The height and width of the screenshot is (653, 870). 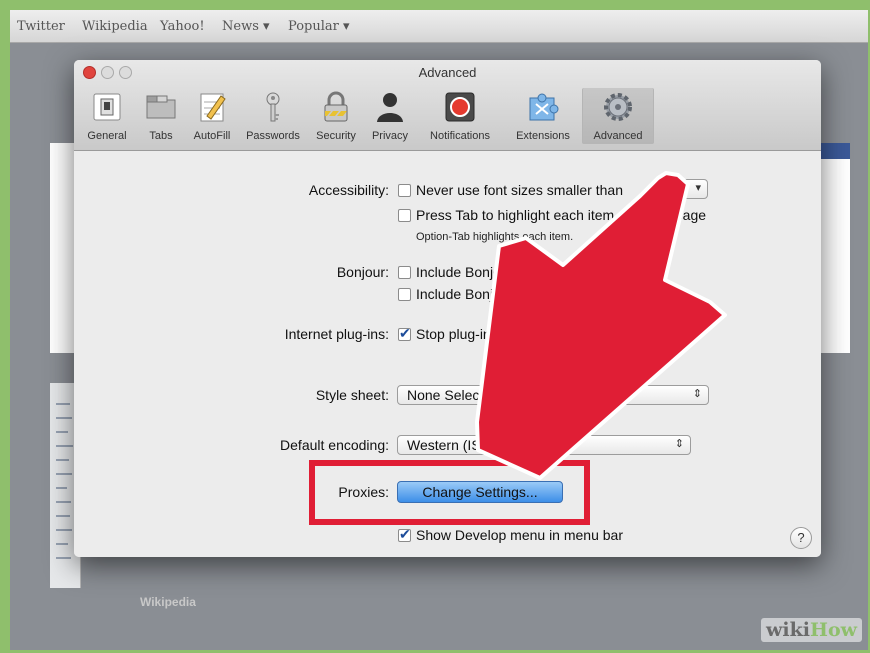 What do you see at coordinates (801, 538) in the screenshot?
I see `help-button: ?` at bounding box center [801, 538].